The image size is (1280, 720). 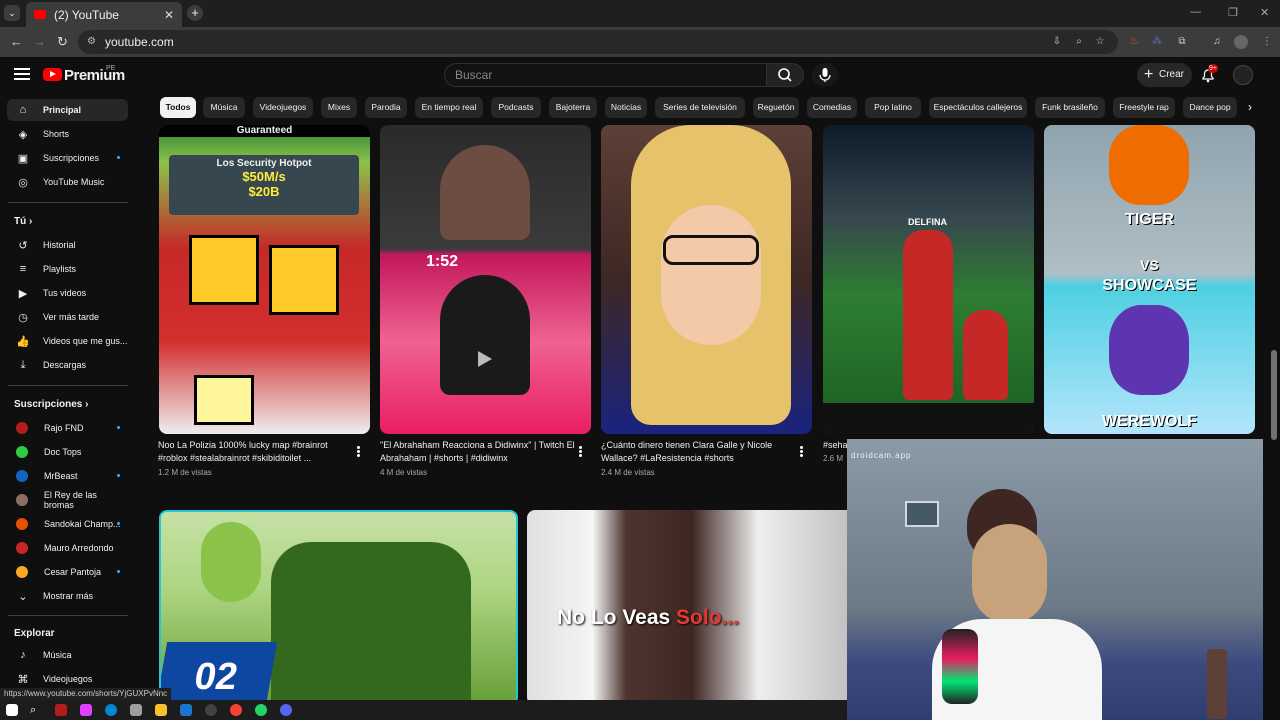 I want to click on new-content-dot, so click(x=118, y=427).